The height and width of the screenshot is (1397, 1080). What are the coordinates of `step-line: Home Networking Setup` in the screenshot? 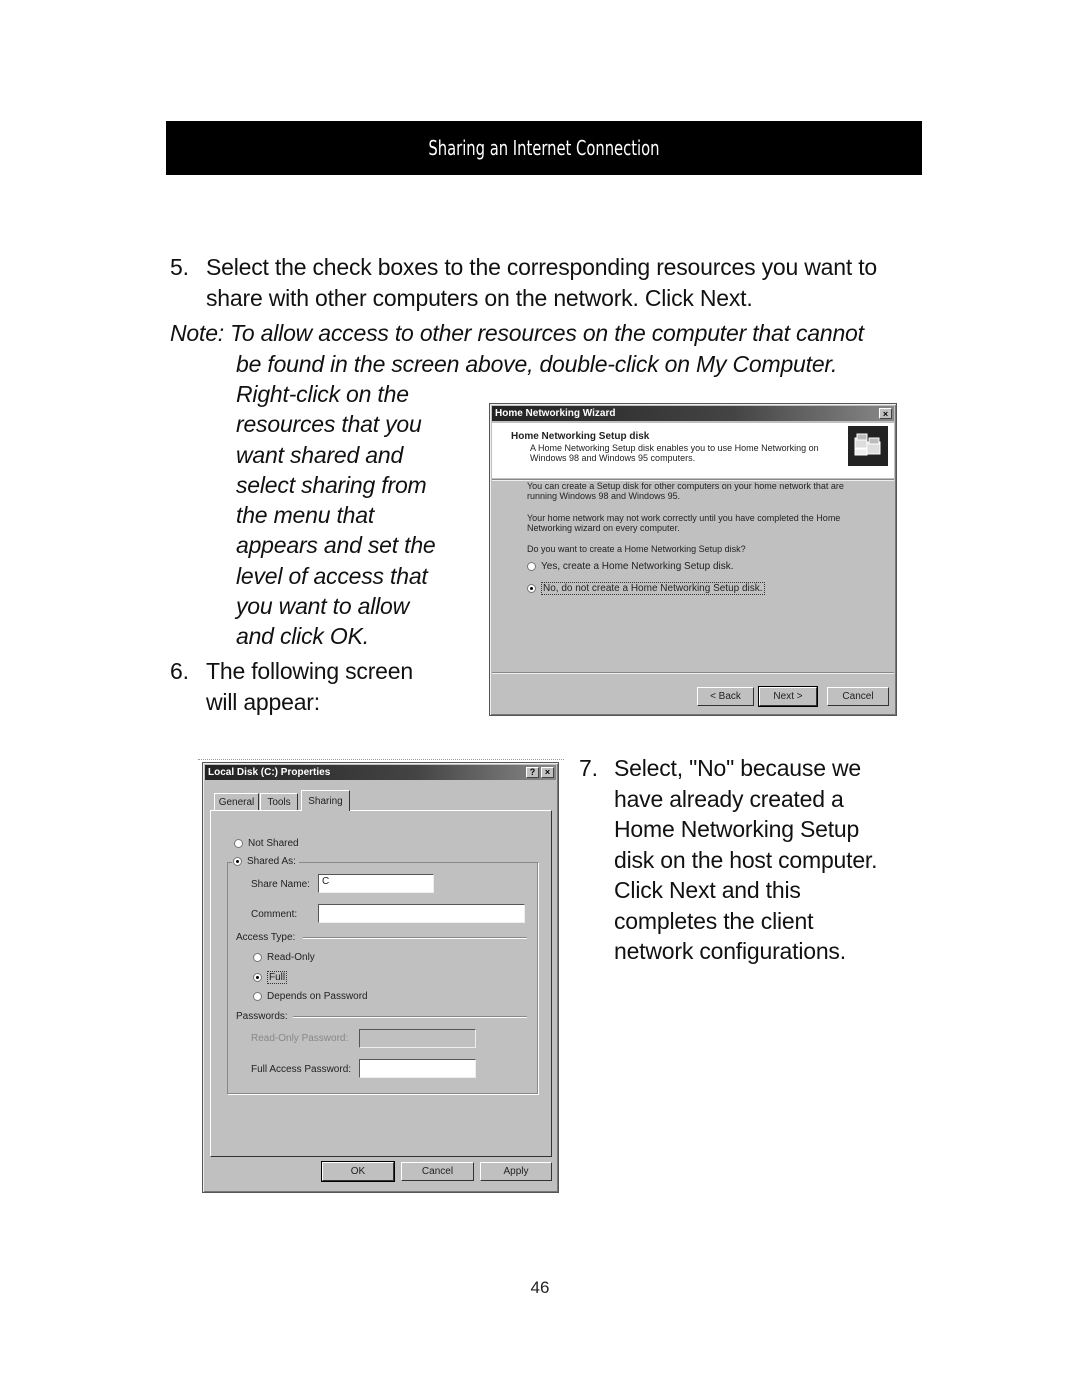 It's located at (737, 829).